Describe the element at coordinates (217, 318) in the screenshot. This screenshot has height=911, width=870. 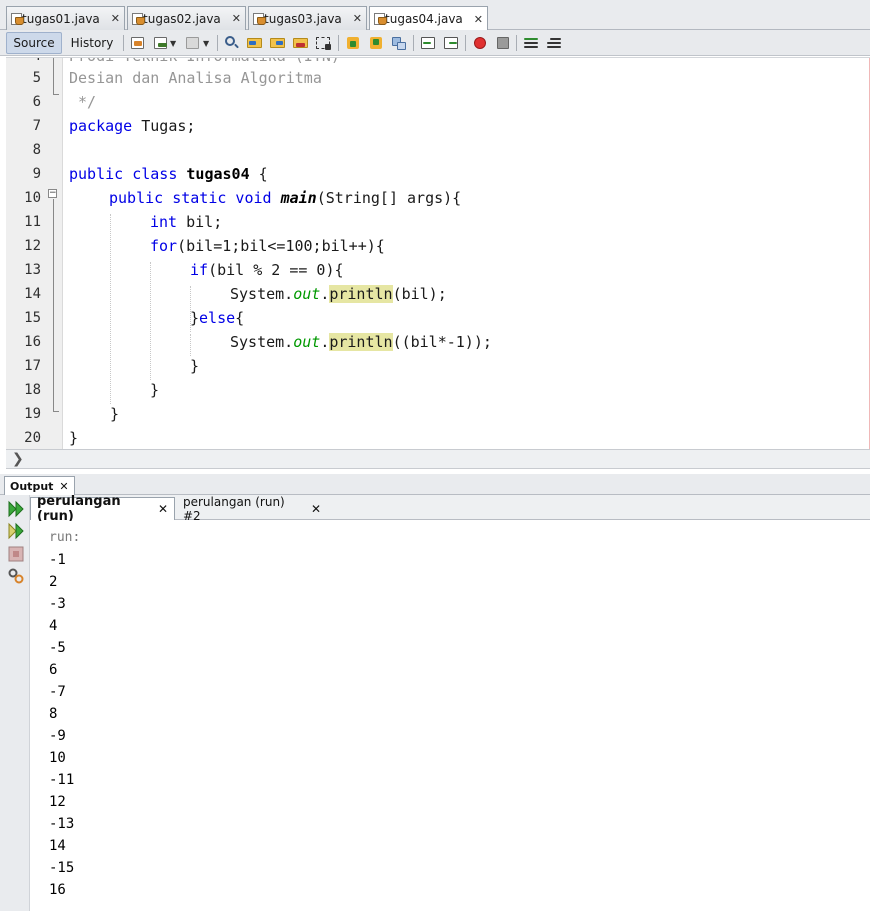
I see `code-line-15: }else{` at that location.